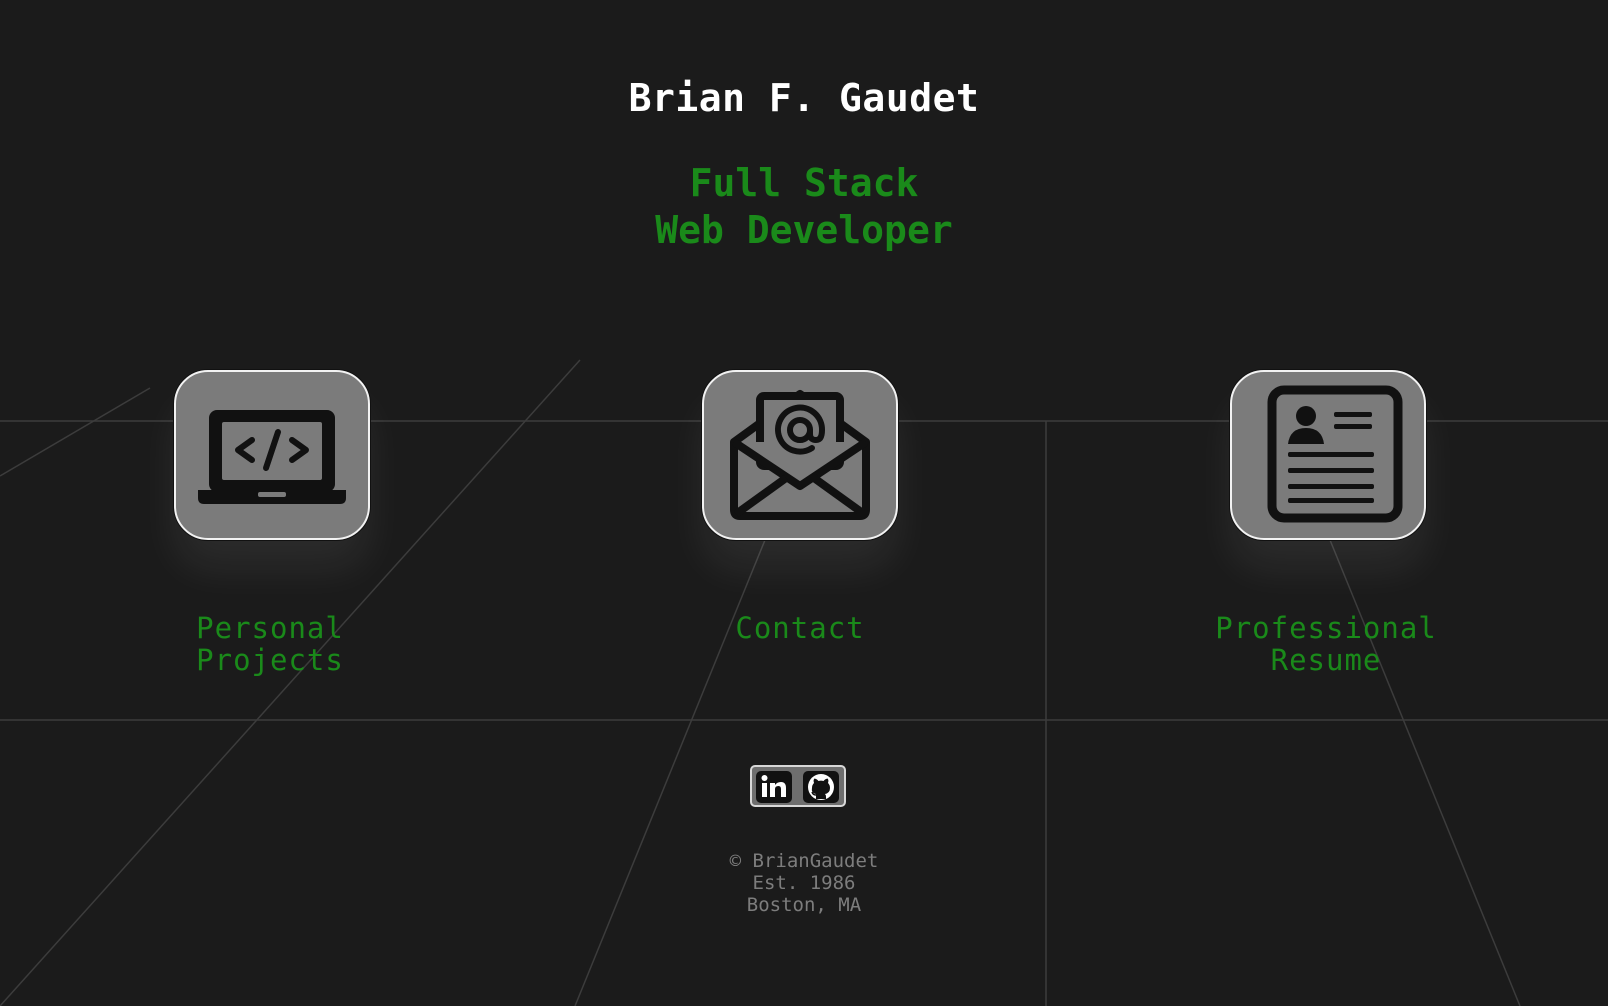 The image size is (1608, 1006). What do you see at coordinates (270, 660) in the screenshot?
I see `personal-projects-label-line-2: Projects` at bounding box center [270, 660].